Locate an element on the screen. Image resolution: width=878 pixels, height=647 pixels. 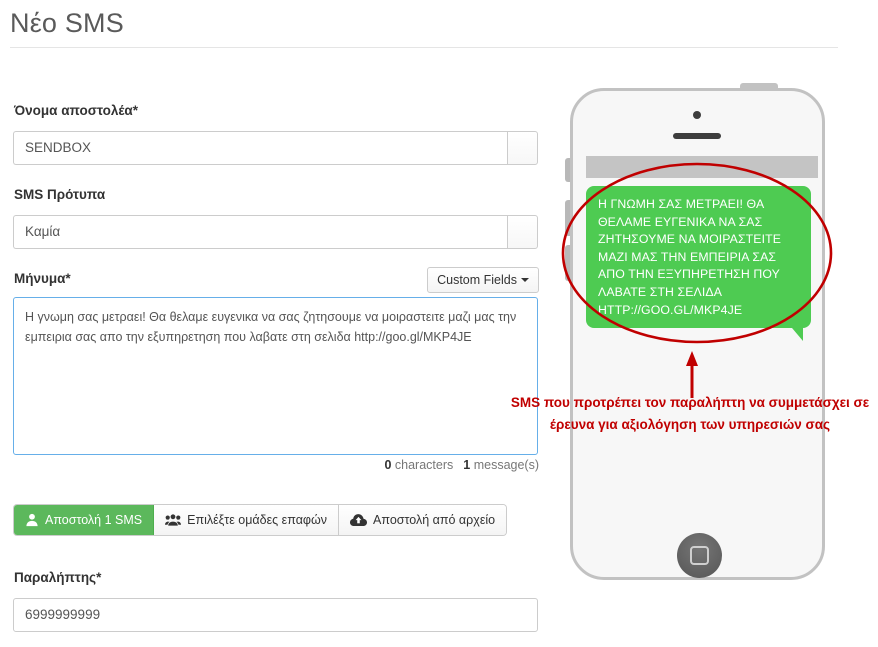
select-contact-groups-button: Επιλέξτε ομάδες επαφών is located at coordinates (247, 520).